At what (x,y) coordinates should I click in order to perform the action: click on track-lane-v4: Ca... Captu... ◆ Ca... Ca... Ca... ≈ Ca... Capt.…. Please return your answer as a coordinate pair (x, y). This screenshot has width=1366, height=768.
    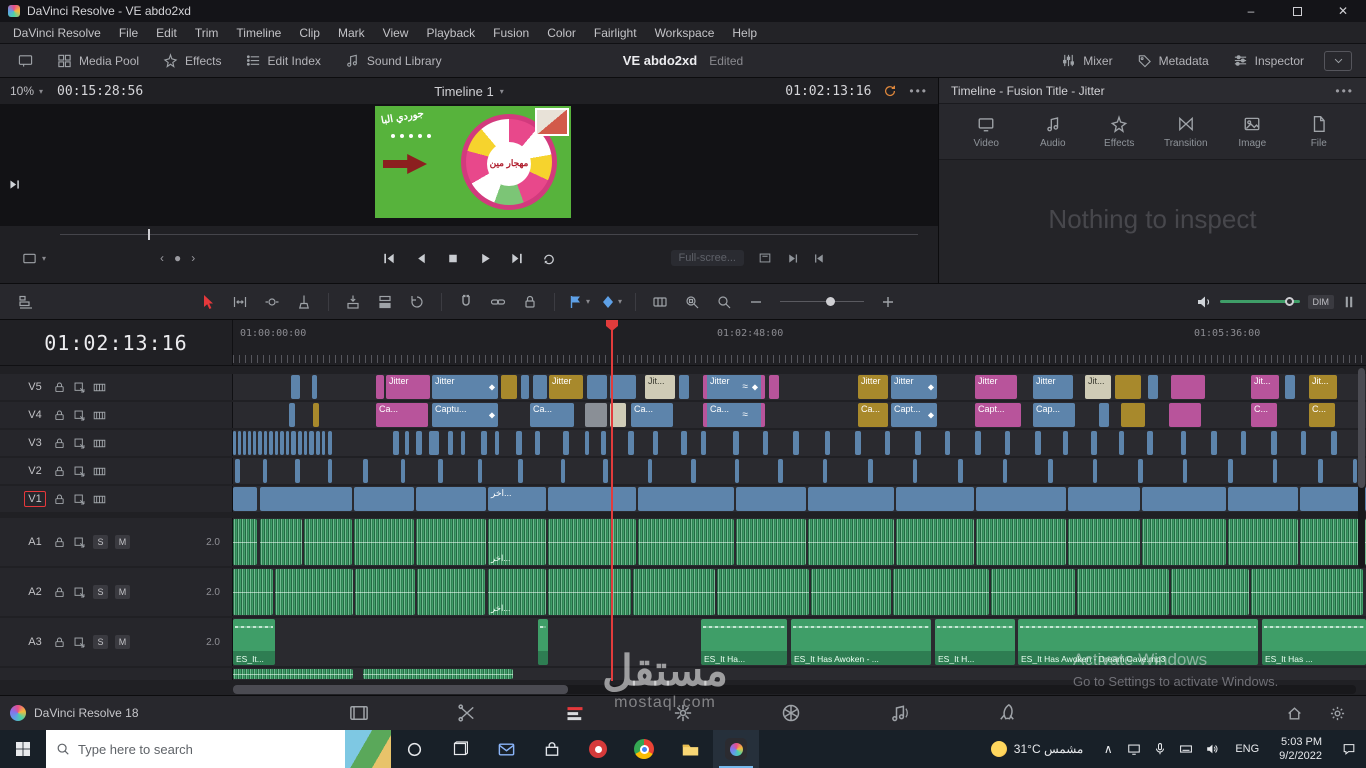
    Looking at the image, I should click on (799, 415).